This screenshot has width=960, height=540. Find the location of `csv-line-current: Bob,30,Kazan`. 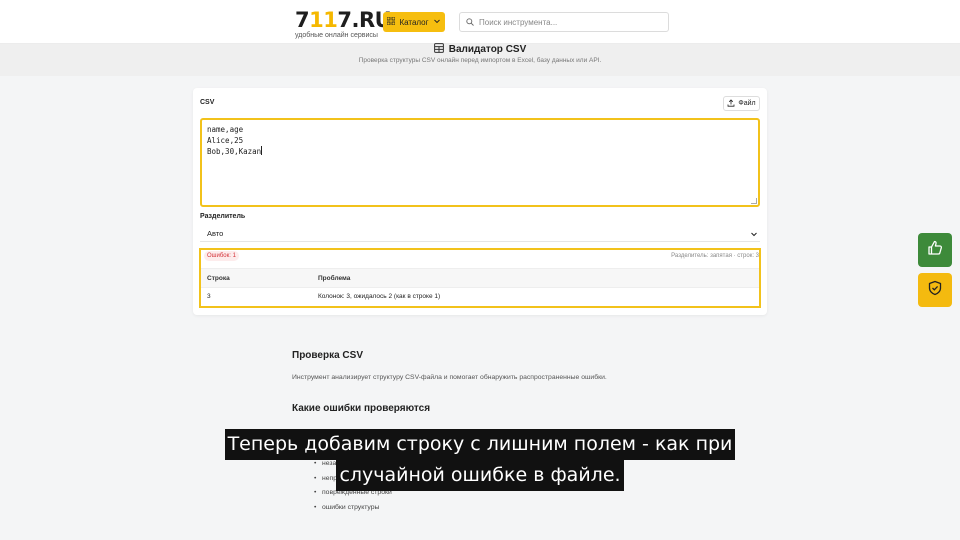

csv-line-current: Bob,30,Kazan is located at coordinates (480, 151).